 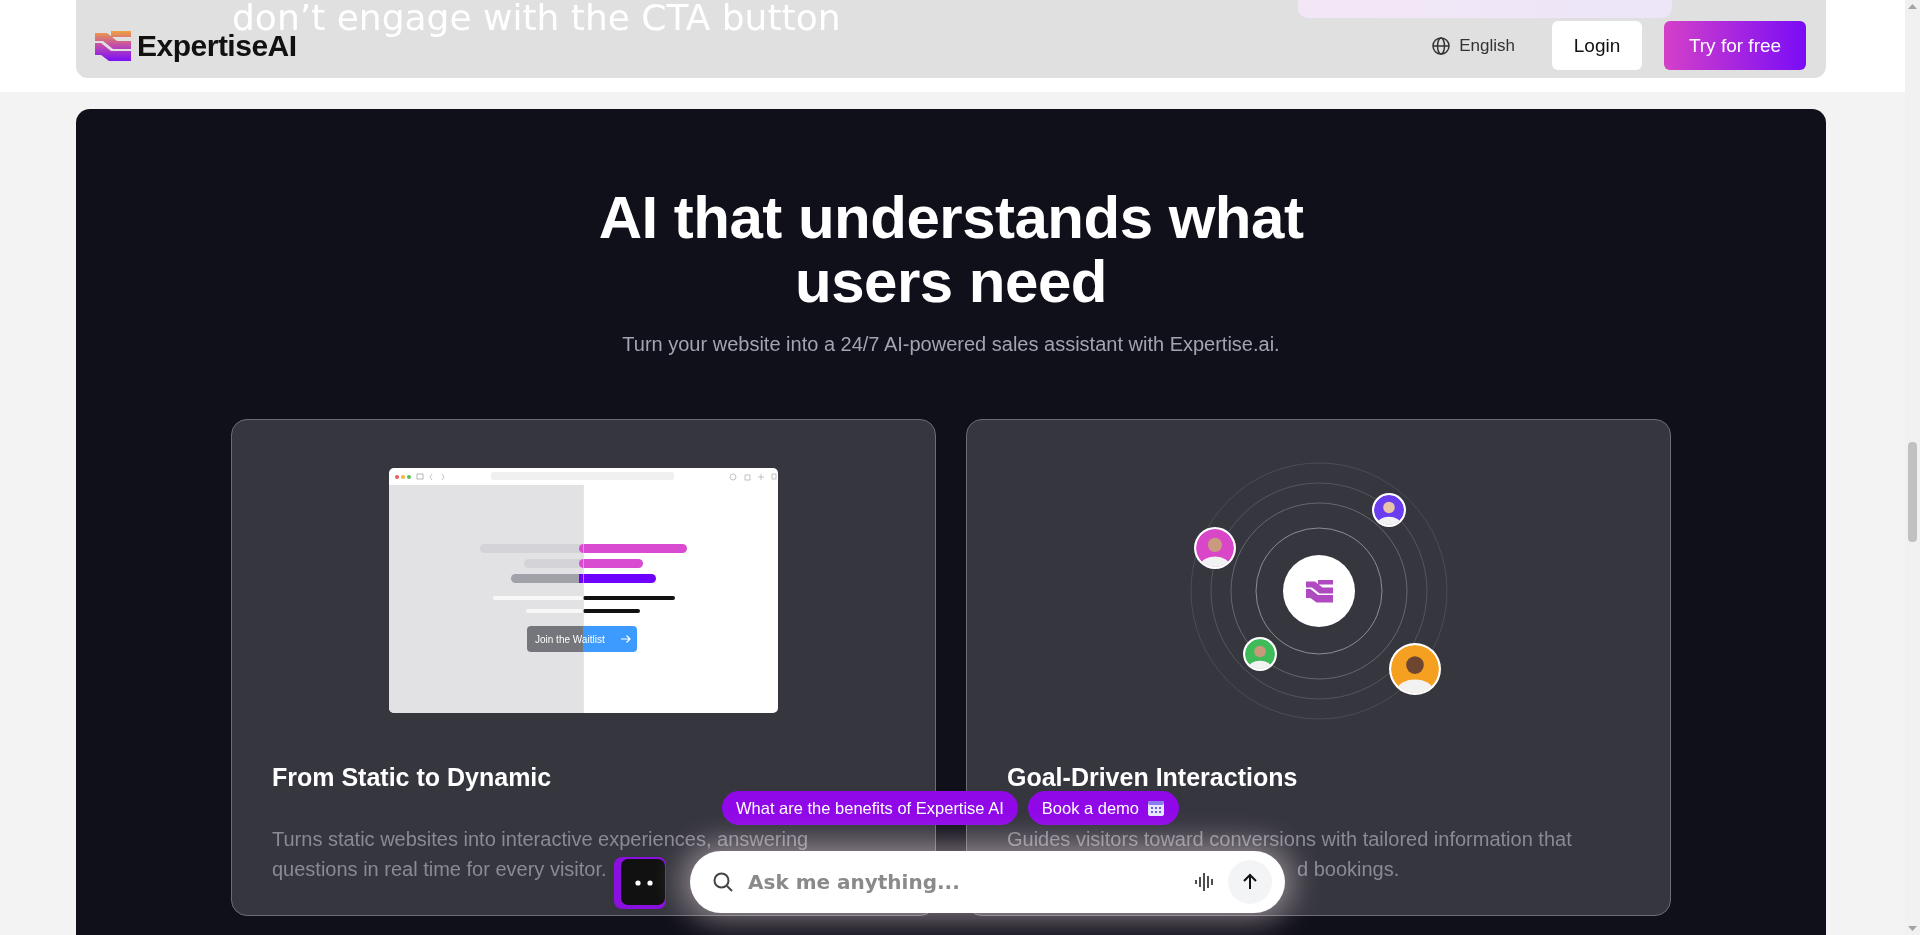 I want to click on scrollbar-thumb, so click(x=1912, y=492).